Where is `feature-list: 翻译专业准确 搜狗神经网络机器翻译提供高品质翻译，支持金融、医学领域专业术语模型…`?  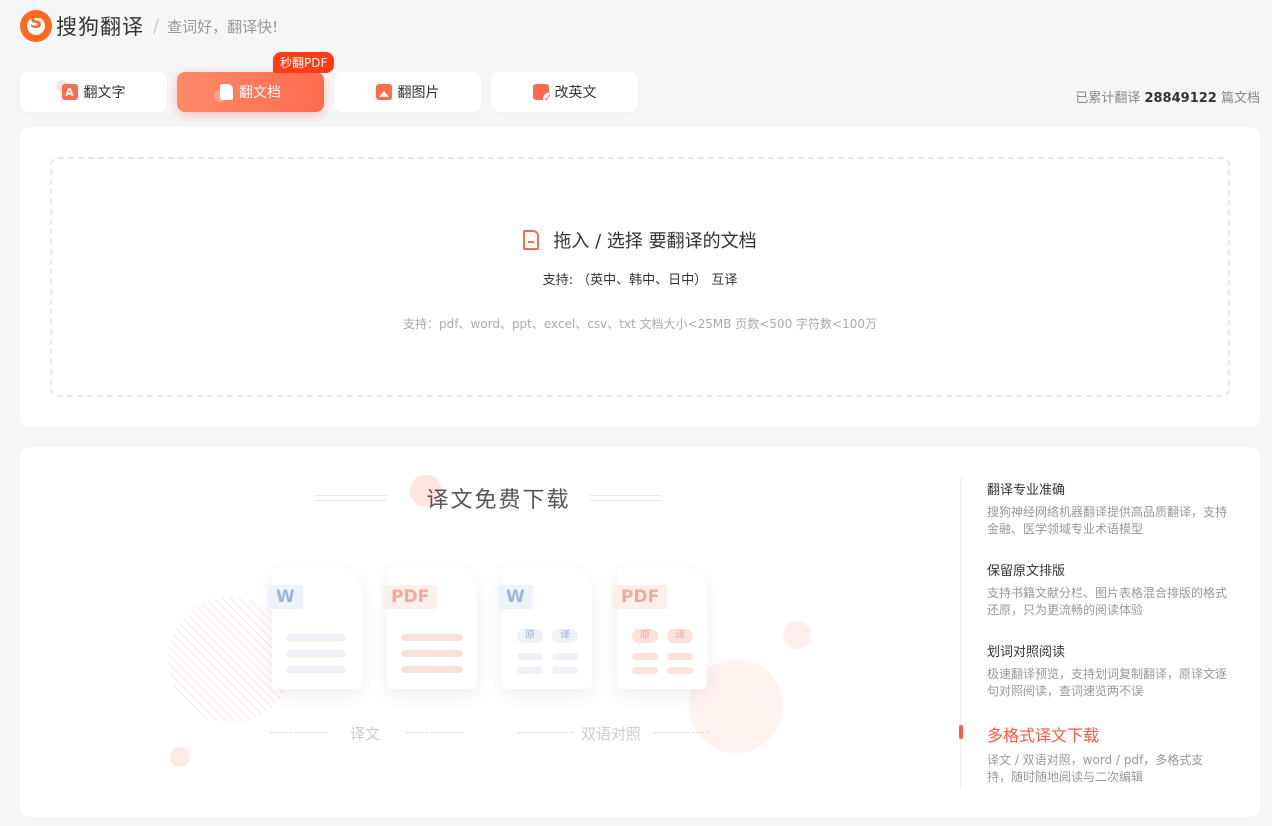 feature-list: 翻译专业准确 搜狗神经网络机器翻译提供高品质翻译，支持金融、医学领域专业术语模型… is located at coordinates (1093, 643).